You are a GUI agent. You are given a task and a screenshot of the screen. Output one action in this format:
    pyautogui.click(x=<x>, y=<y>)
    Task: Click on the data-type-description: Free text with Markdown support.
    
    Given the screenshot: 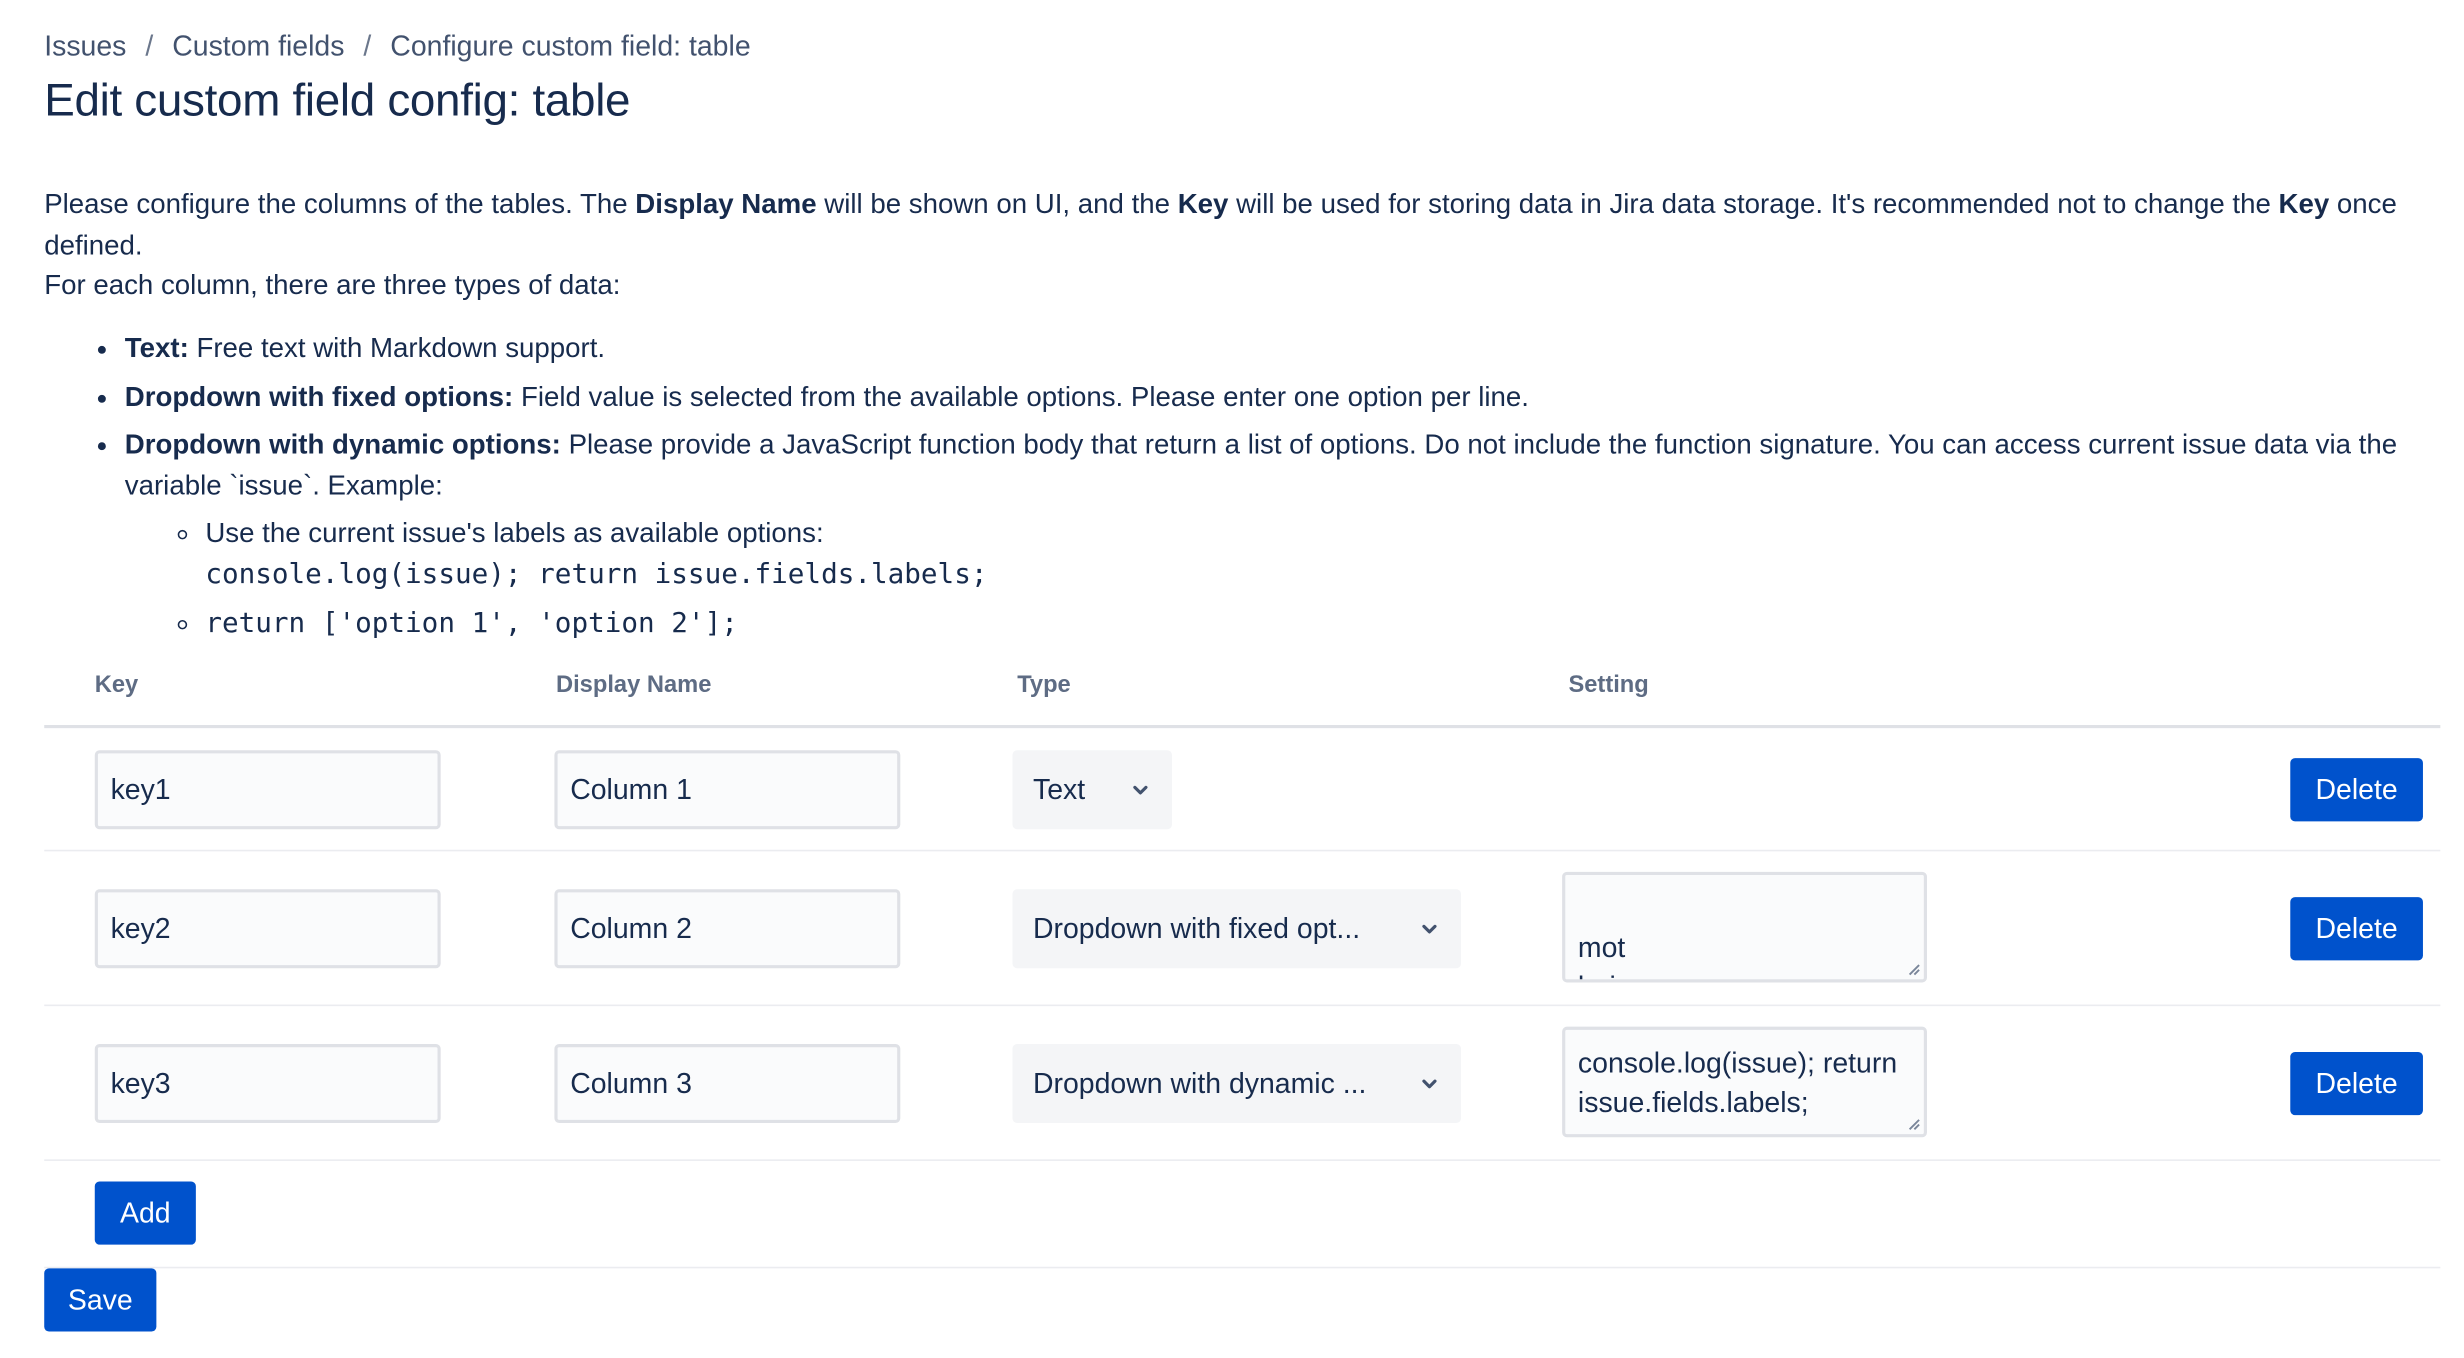 What is the action you would take?
    pyautogui.click(x=397, y=347)
    